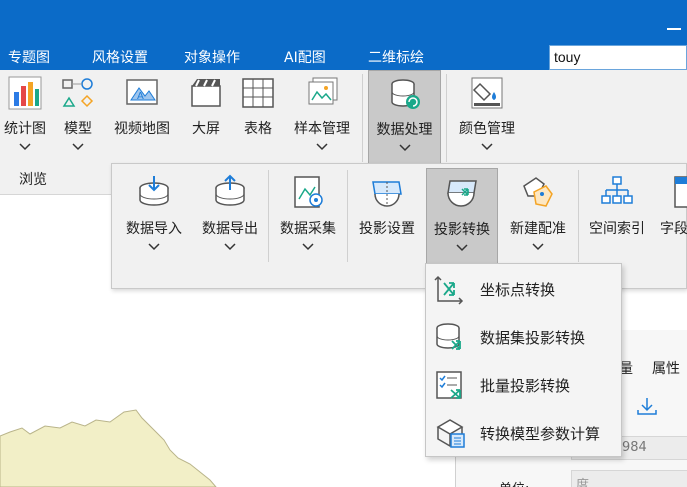  I want to click on data-collect-icon, so click(308, 192).